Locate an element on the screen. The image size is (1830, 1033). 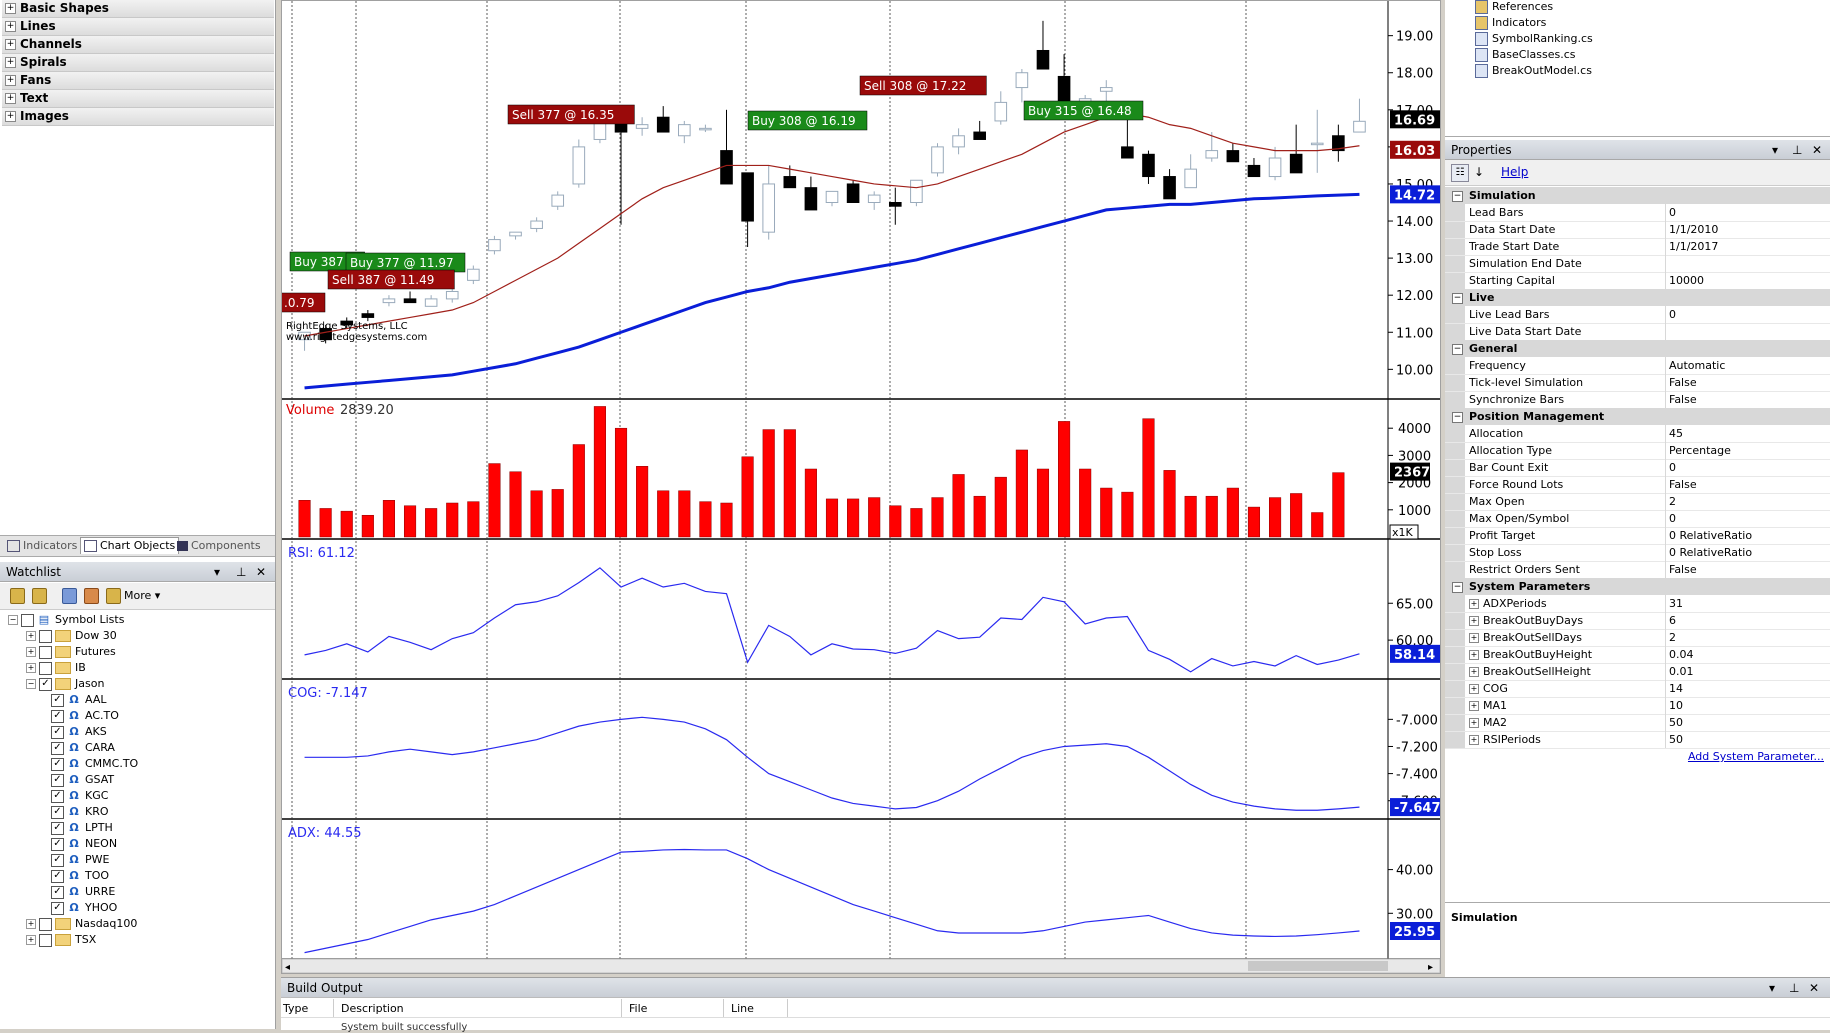
tree-symbol: ✓ Ω CARA is located at coordinates (81, 748).